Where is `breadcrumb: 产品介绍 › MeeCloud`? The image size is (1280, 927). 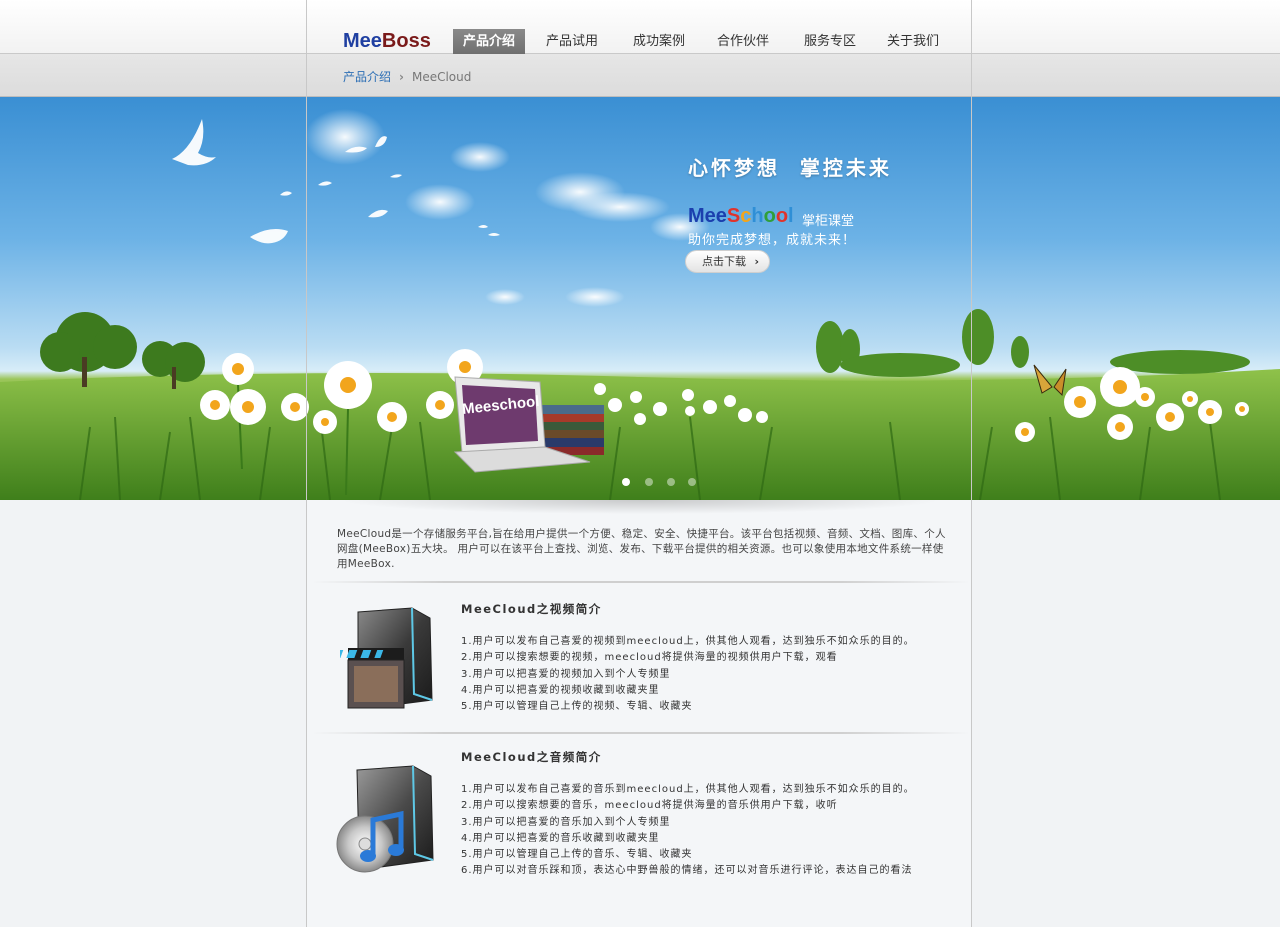
breadcrumb: 产品介绍 › MeeCloud is located at coordinates (407, 76).